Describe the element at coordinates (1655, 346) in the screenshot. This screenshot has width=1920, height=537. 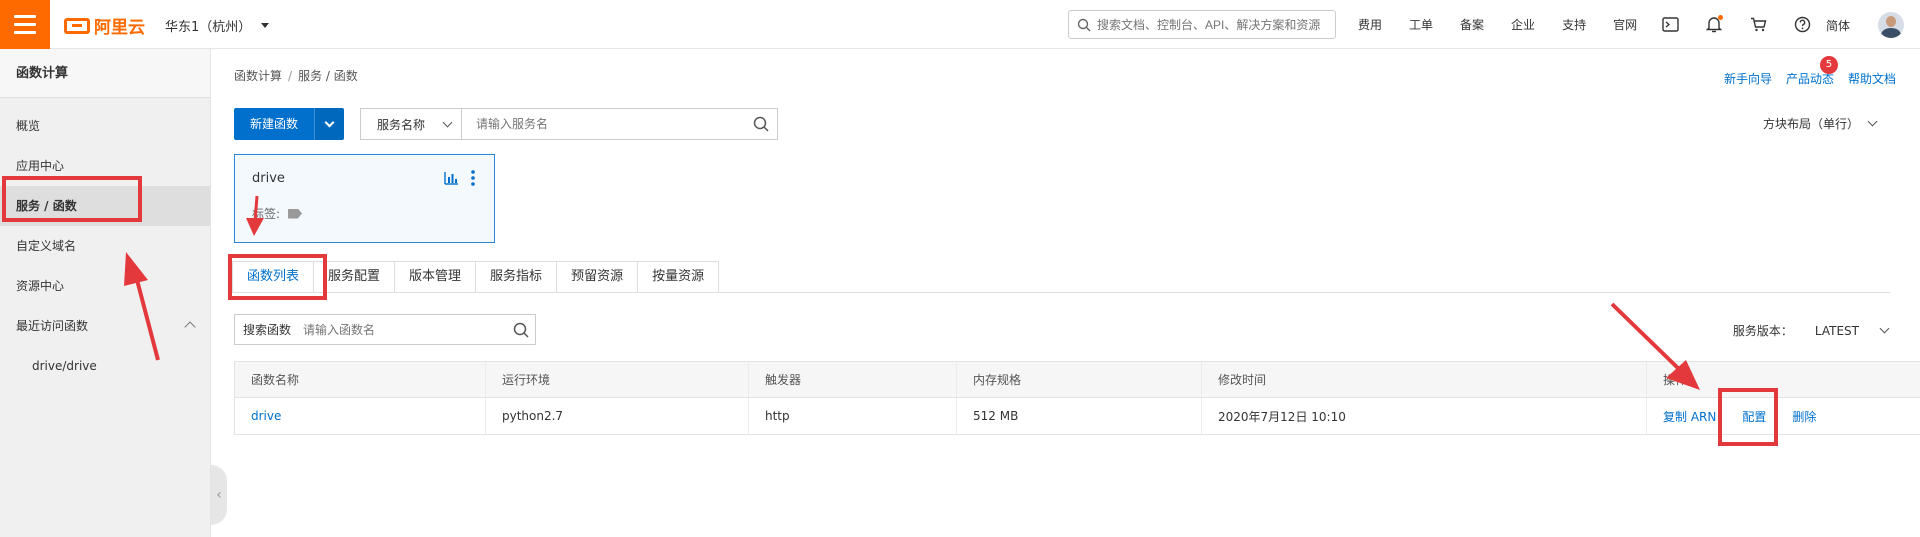
I see `arrow-to-configure` at that location.